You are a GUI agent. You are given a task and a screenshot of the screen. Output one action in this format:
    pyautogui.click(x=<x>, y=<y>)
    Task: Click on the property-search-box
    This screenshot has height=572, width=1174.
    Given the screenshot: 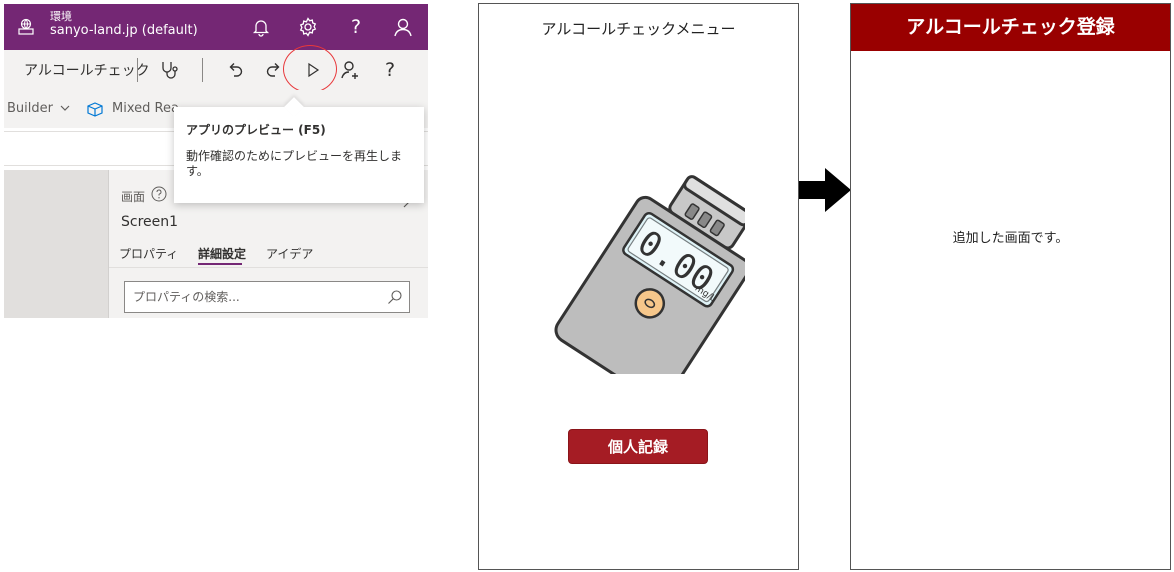 What is the action you would take?
    pyautogui.click(x=267, y=297)
    